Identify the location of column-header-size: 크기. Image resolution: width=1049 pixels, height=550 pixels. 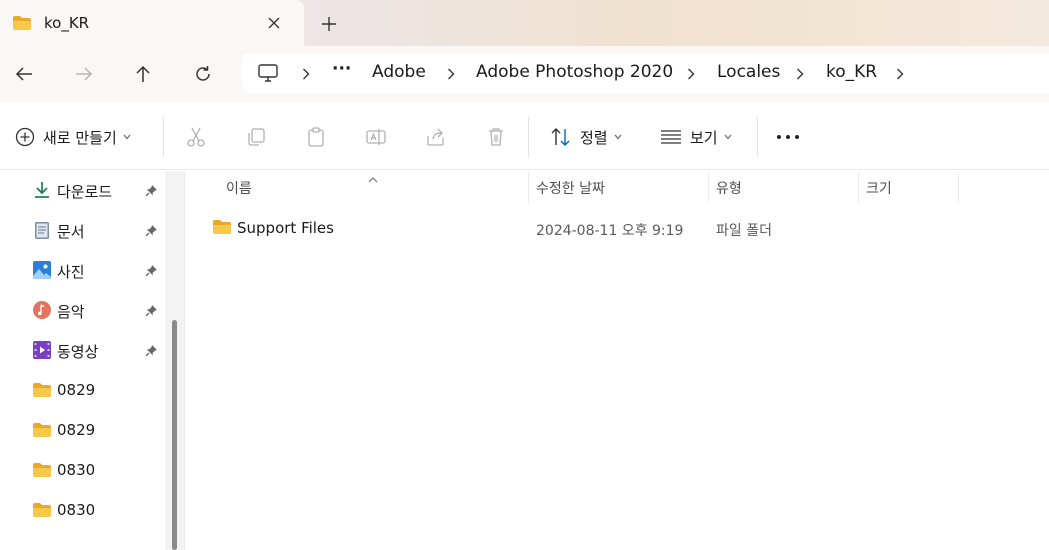
(879, 188).